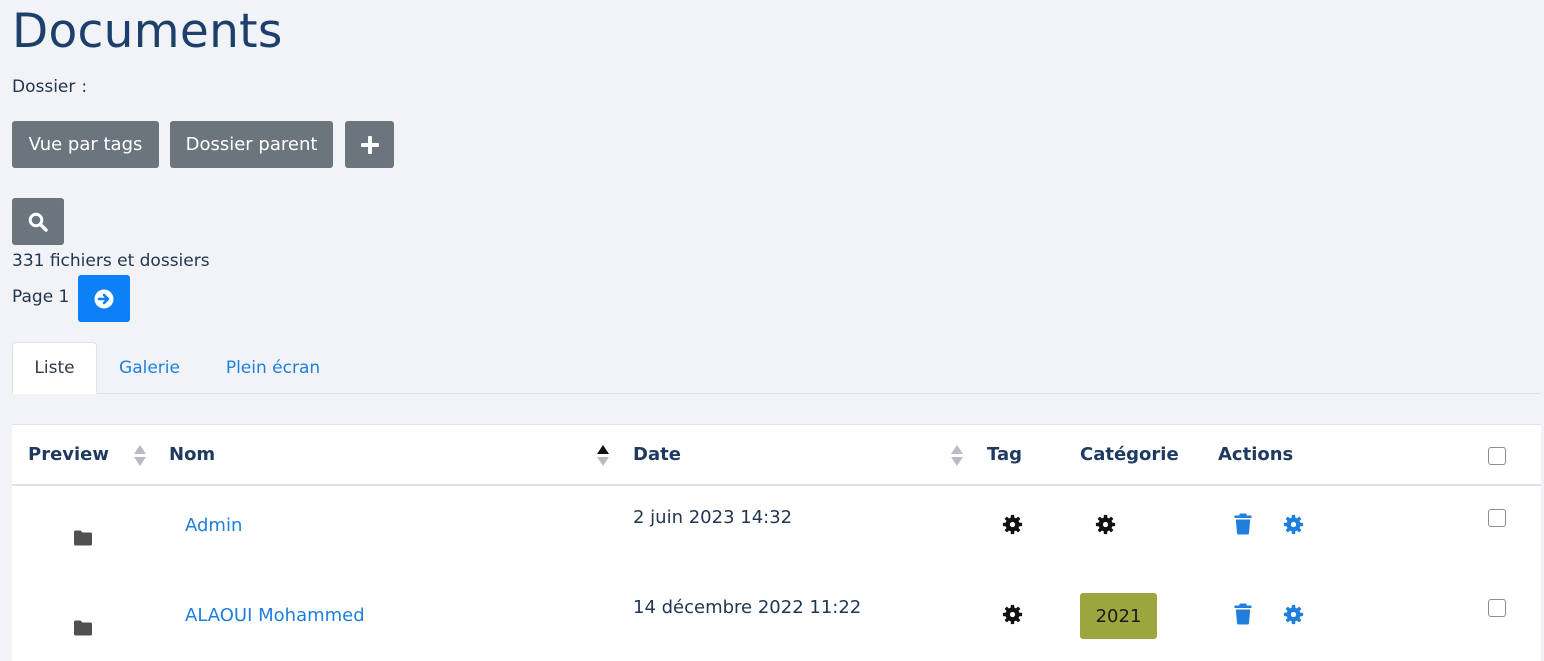  What do you see at coordinates (776, 455) in the screenshot?
I see `table-header: Preview Nom Date Tag Catégorie Actions` at bounding box center [776, 455].